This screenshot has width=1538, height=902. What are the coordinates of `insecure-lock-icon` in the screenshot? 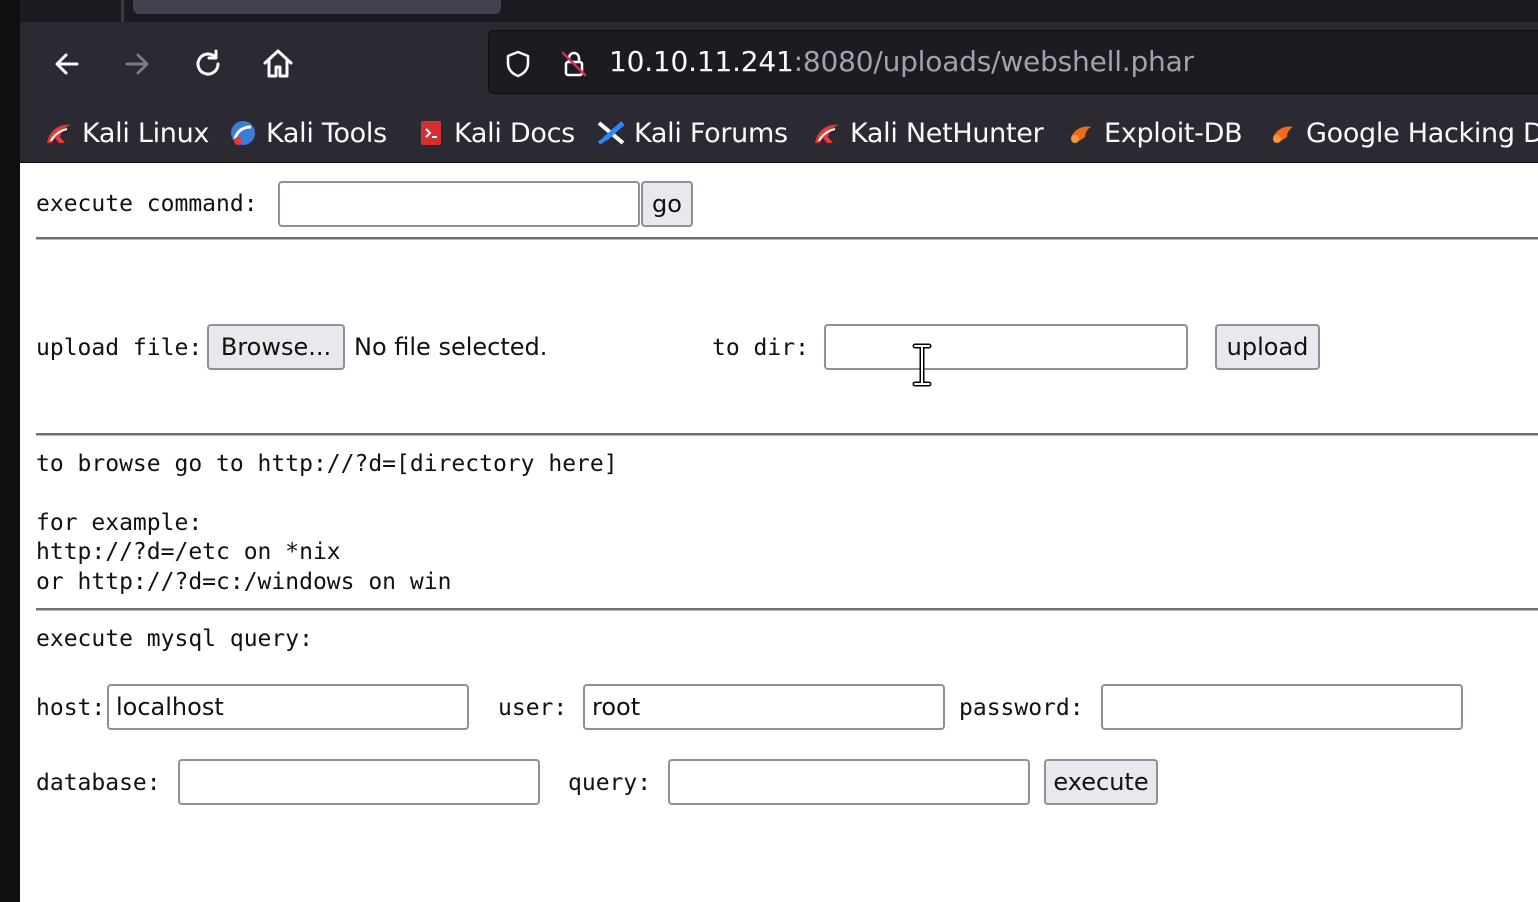 It's located at (574, 64).